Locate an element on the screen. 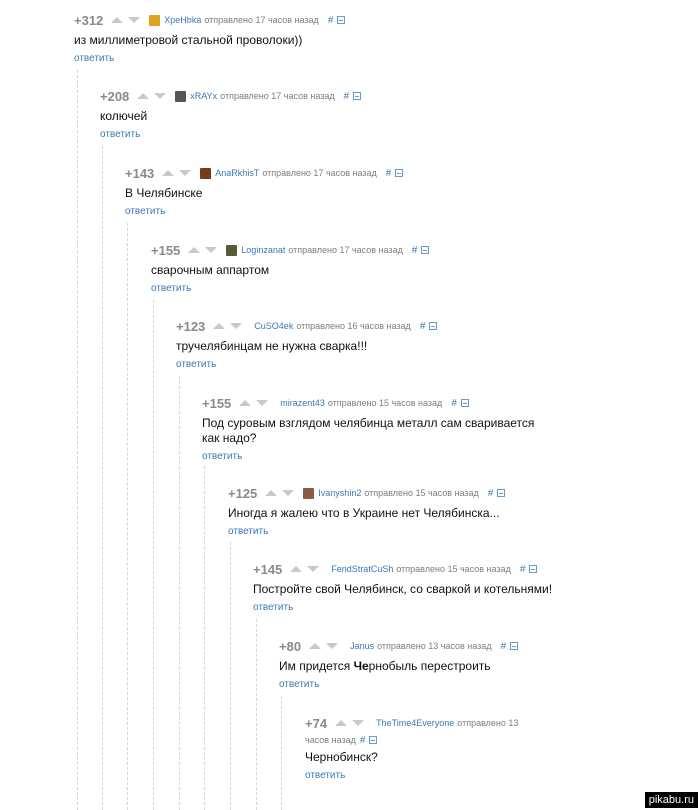 This screenshot has height=810, width=700. comment-text-bold: Че is located at coordinates (361, 666).